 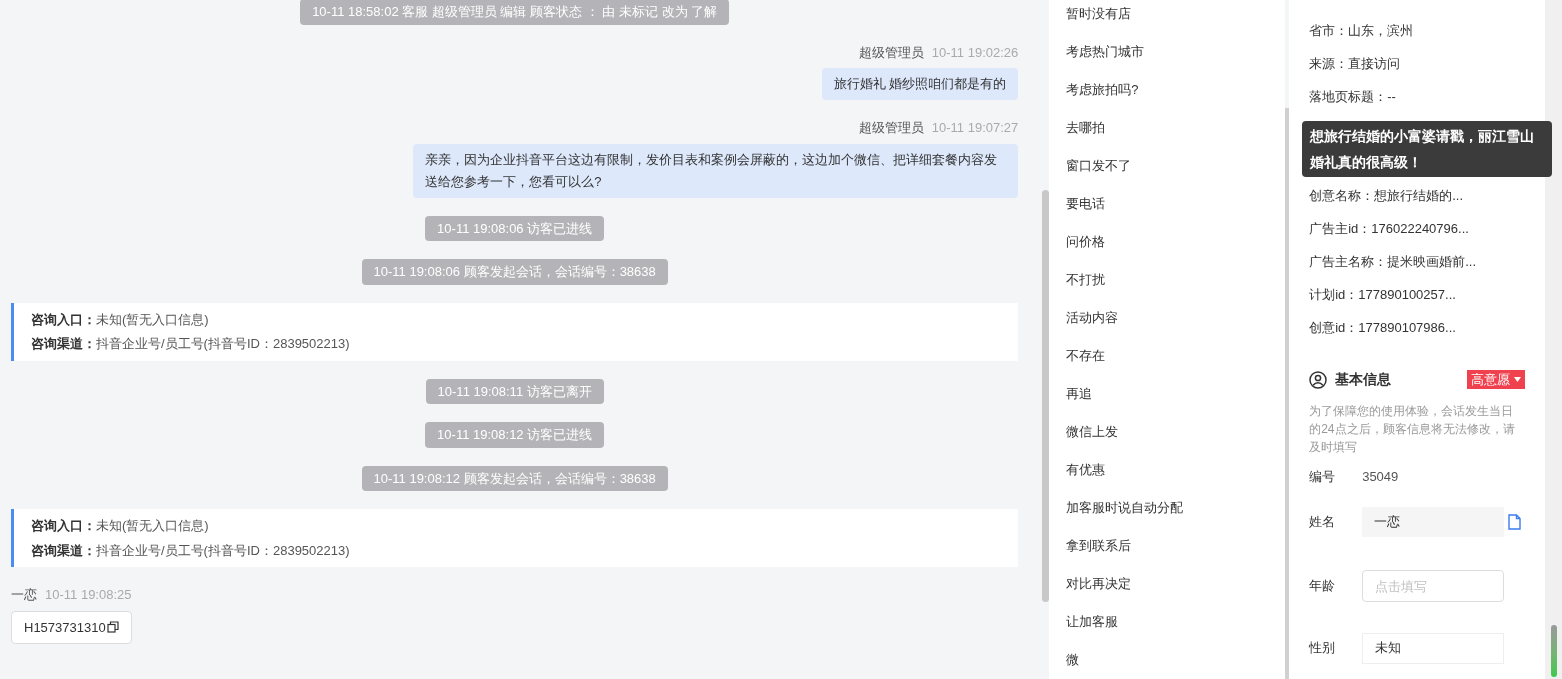 I want to click on quick-reply-item: 让加客服, so click(x=1176, y=622).